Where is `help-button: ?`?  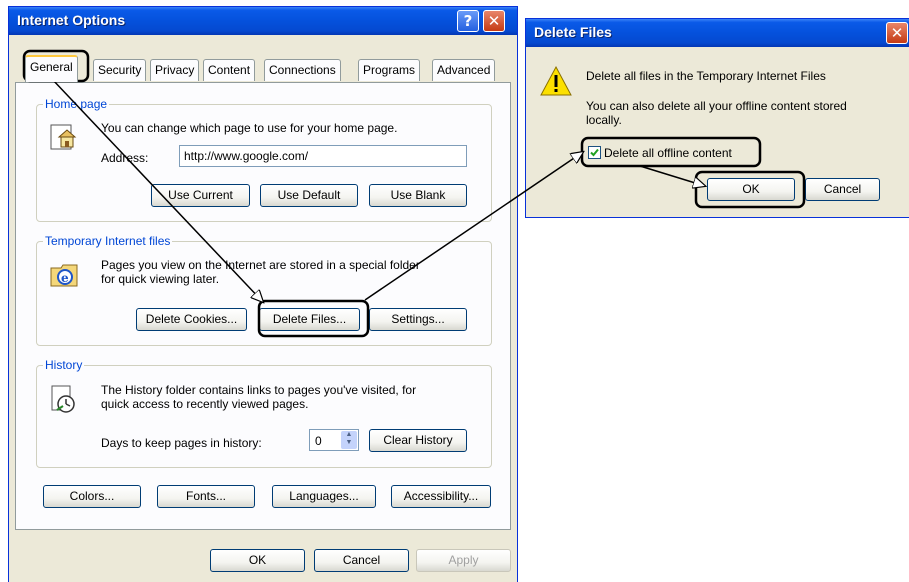
help-button: ? is located at coordinates (468, 21).